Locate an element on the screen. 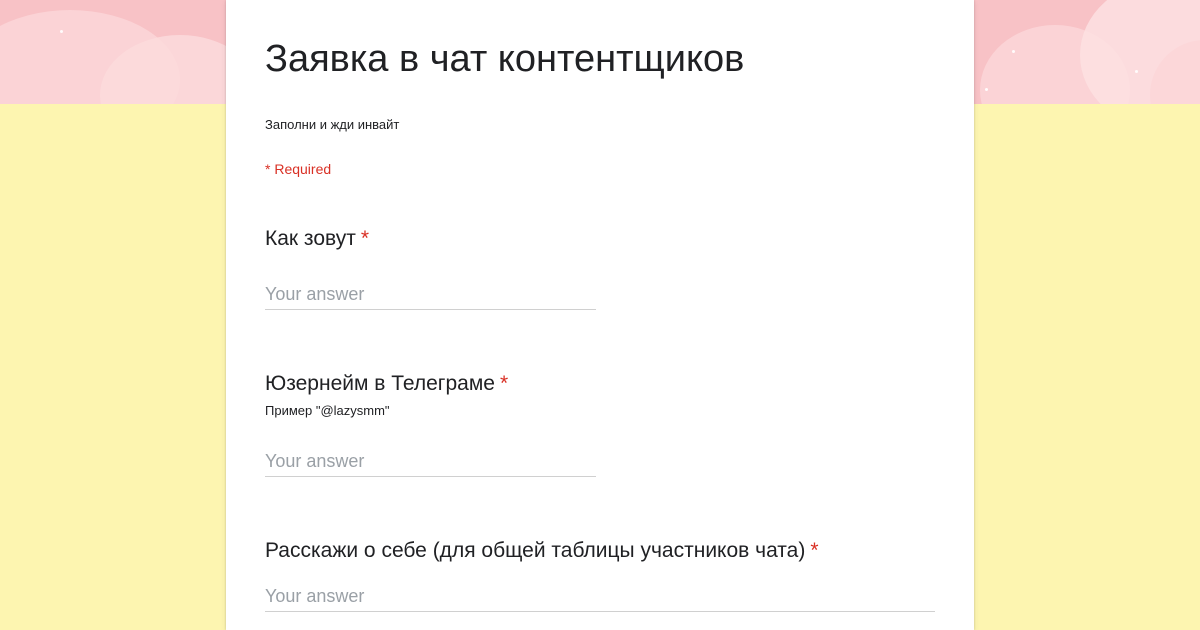  about-input is located at coordinates (600, 596).